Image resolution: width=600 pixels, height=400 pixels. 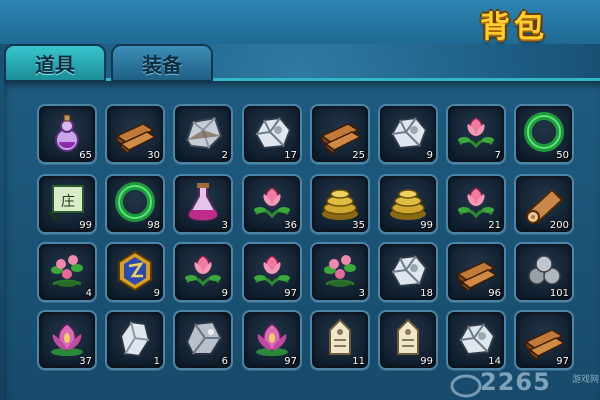 I want to click on item-count: 4, so click(x=88, y=293).